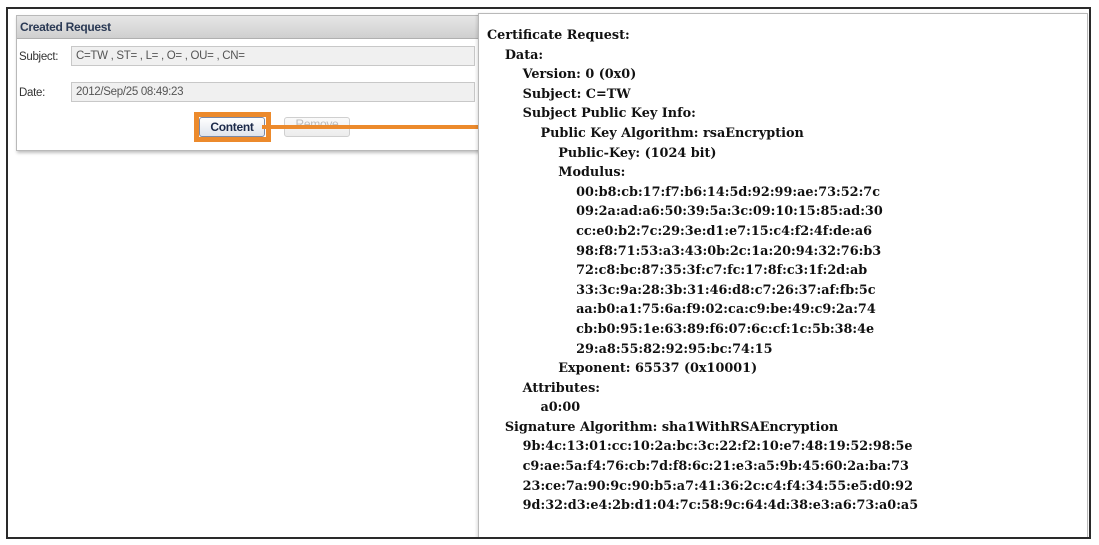  What do you see at coordinates (39, 57) in the screenshot?
I see `subject-label: Subject:` at bounding box center [39, 57].